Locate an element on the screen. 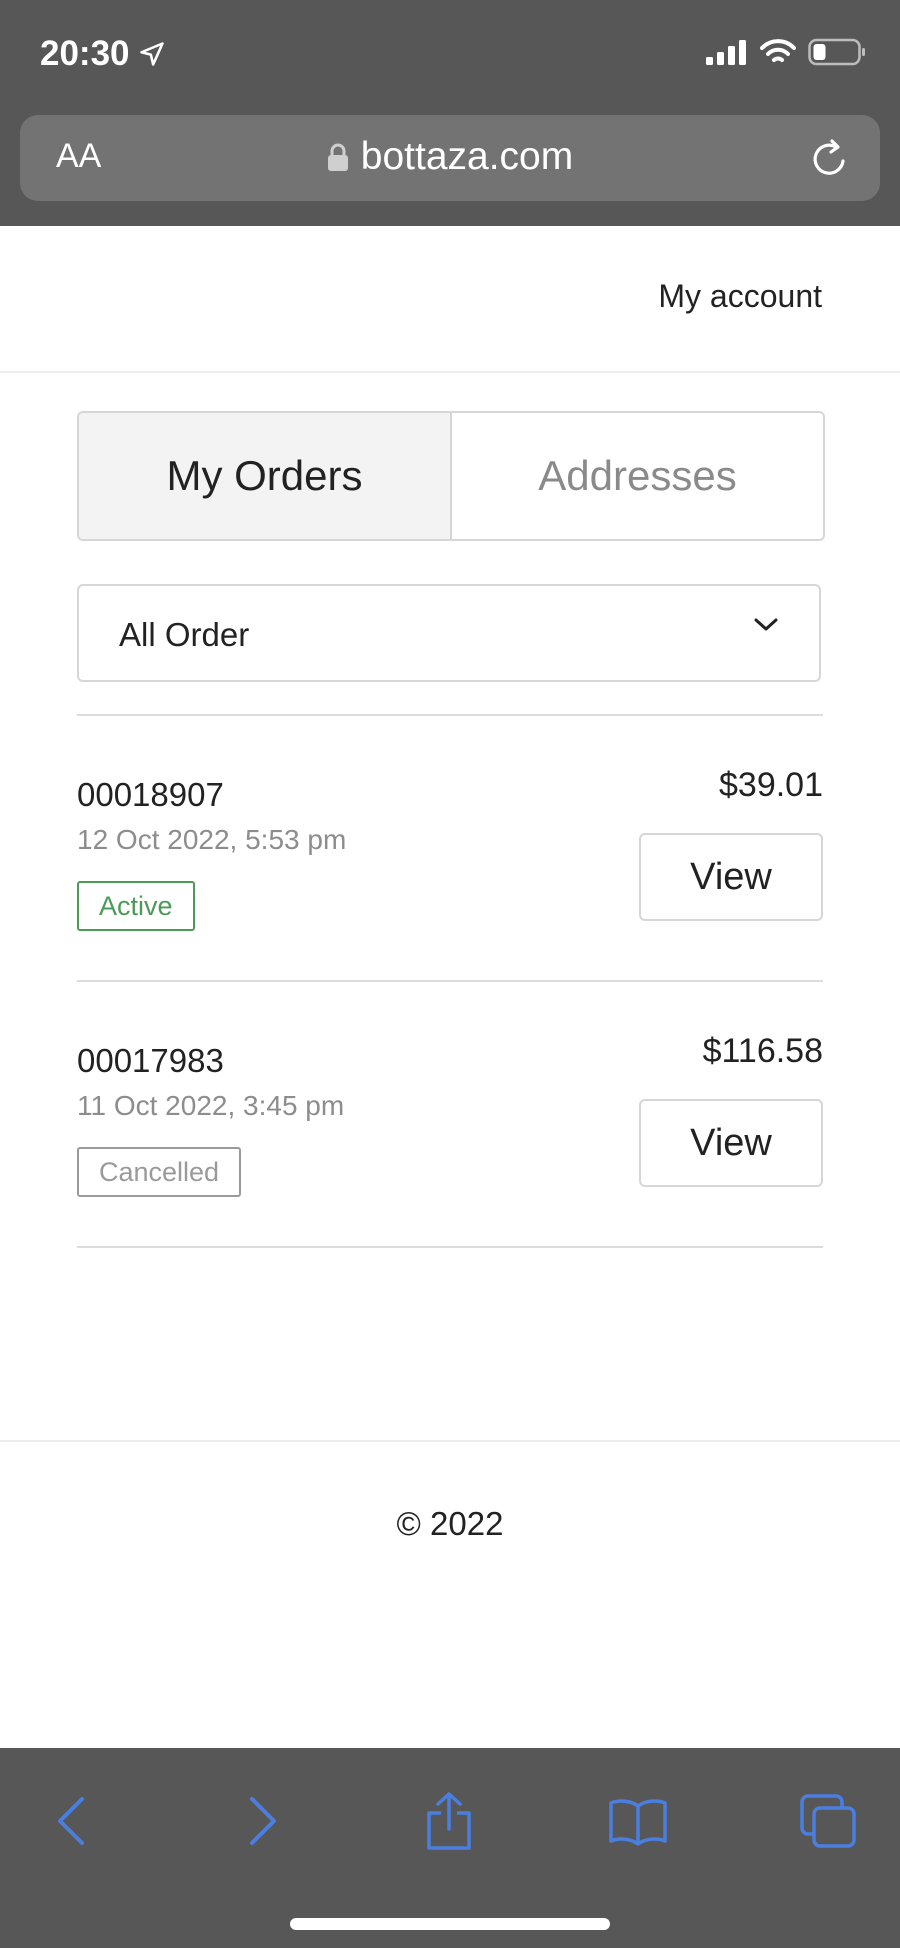 The image size is (900, 1948). order-filter-value: All Order is located at coordinates (184, 634).